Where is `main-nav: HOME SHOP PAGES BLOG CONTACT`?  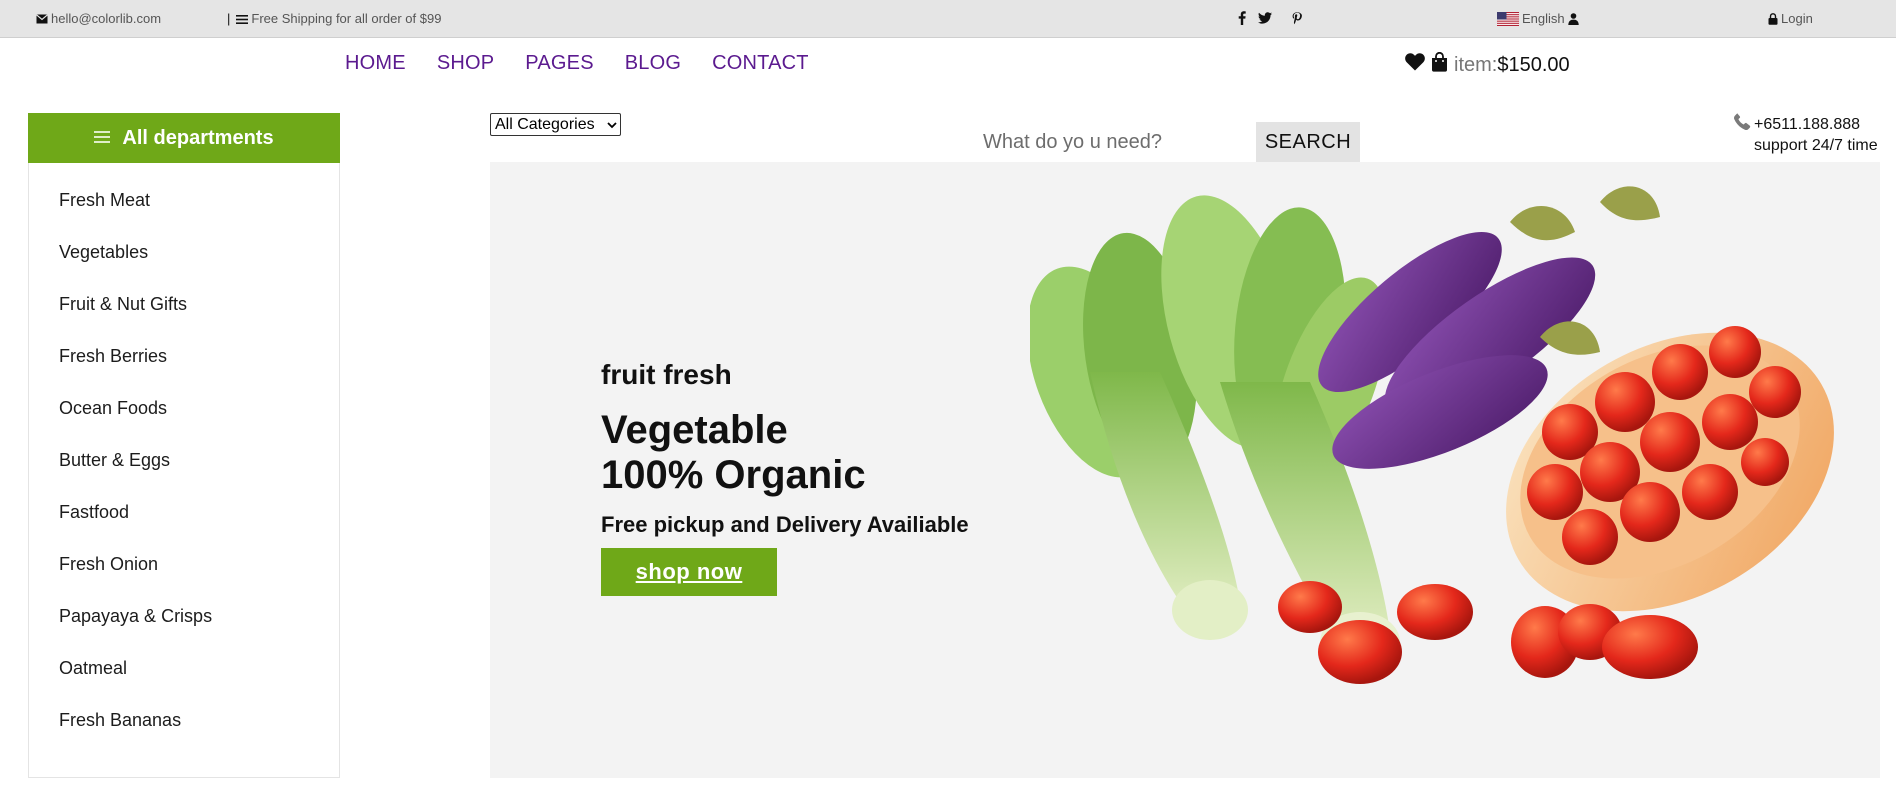 main-nav: HOME SHOP PAGES BLOG CONTACT is located at coordinates (577, 63).